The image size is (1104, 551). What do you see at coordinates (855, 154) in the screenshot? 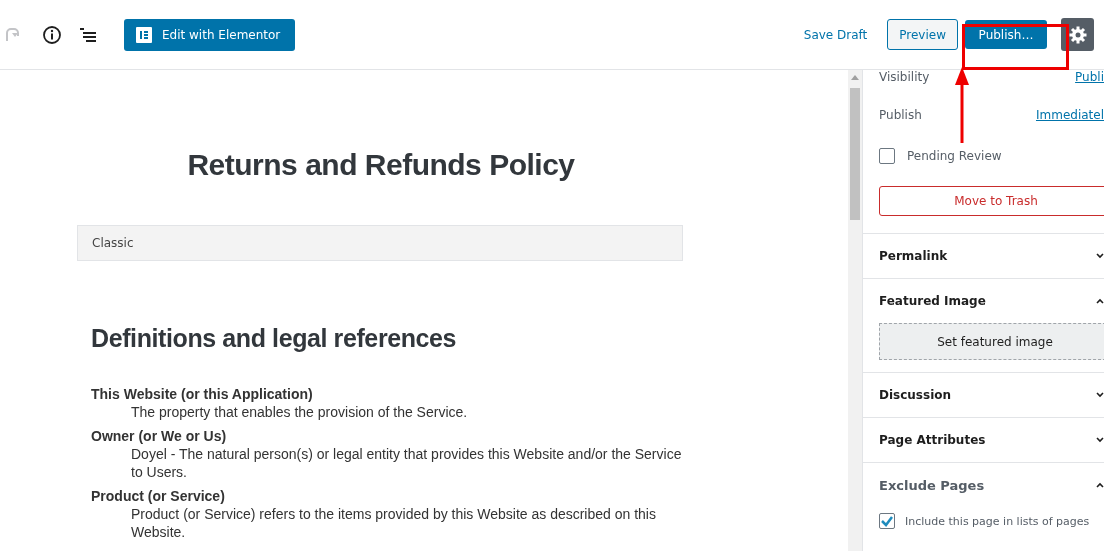
I see `scrollbar-thumb` at bounding box center [855, 154].